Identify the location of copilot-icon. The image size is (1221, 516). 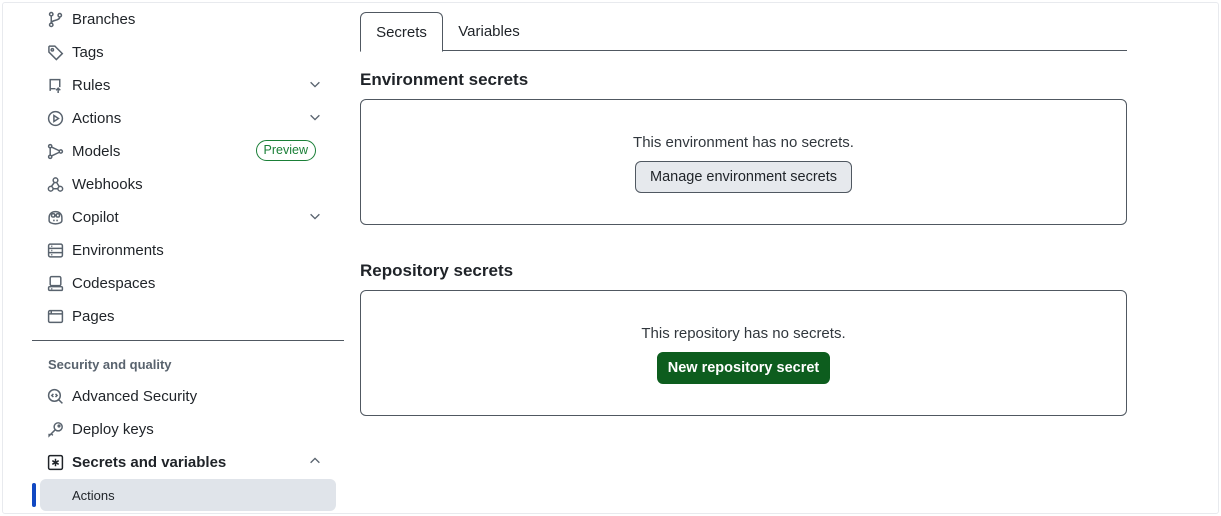
(55, 217).